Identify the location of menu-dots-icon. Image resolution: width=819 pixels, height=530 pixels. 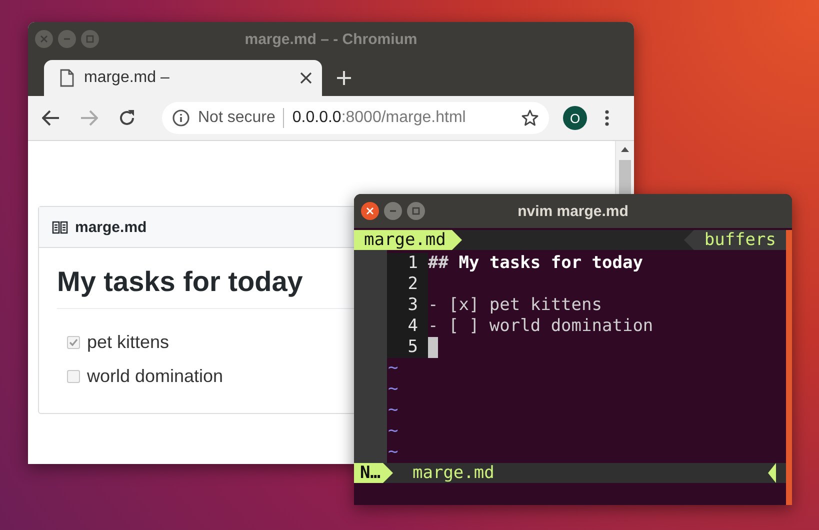
(607, 118).